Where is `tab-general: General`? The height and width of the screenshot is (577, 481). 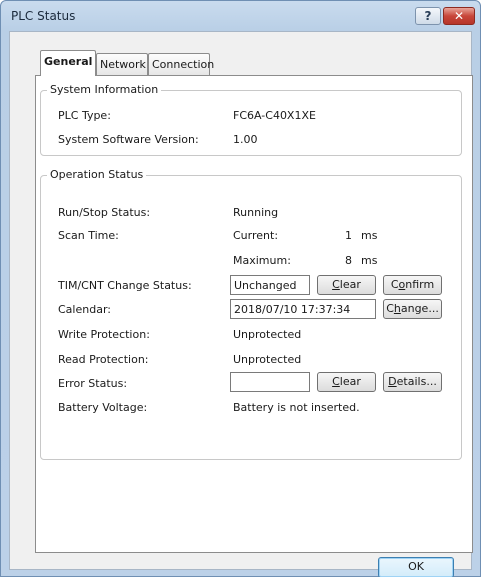
tab-general: General is located at coordinates (68, 63).